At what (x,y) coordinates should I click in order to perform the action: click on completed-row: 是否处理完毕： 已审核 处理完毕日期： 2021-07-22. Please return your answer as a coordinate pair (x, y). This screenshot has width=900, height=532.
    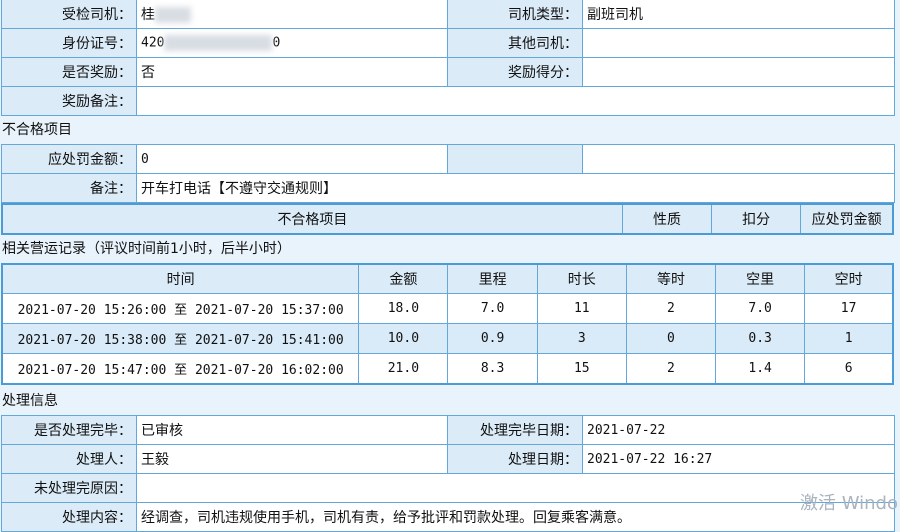
    Looking at the image, I should click on (448, 430).